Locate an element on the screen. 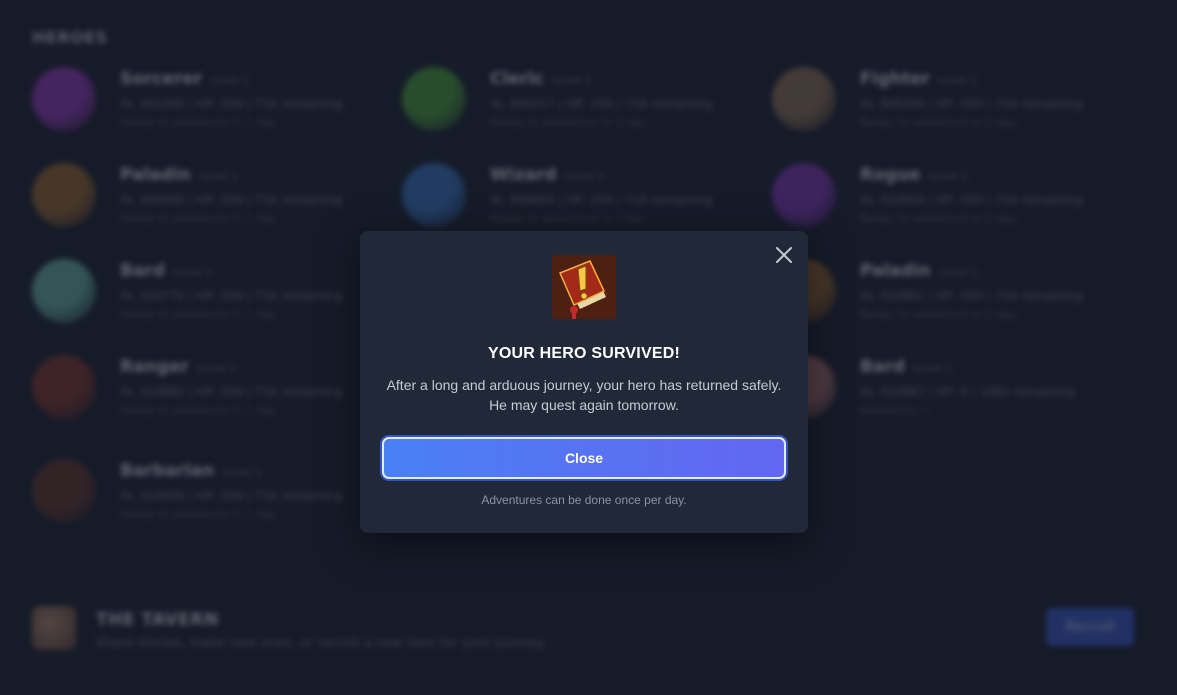 Image resolution: width=1177 pixels, height=695 pixels. close-icon is located at coordinates (784, 255).